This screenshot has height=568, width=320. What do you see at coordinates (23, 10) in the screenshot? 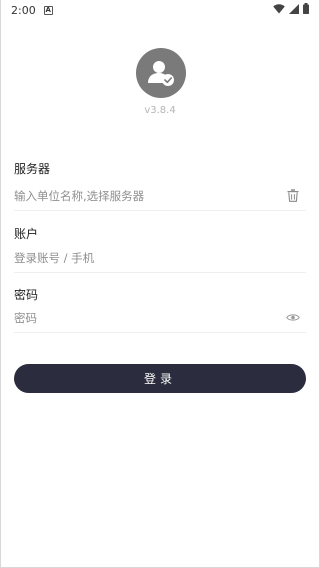
I see `status-time: 2:00` at bounding box center [23, 10].